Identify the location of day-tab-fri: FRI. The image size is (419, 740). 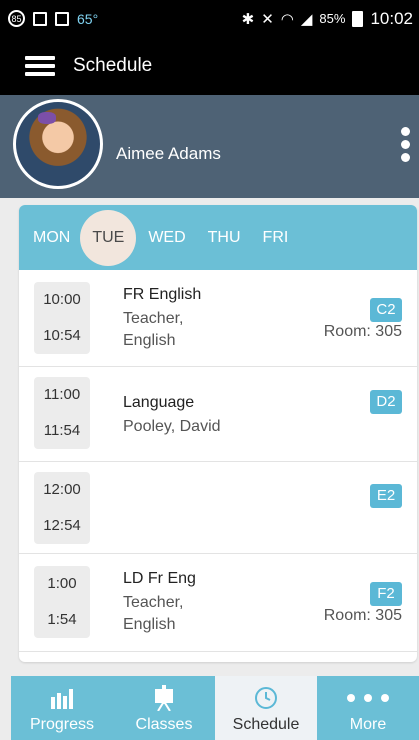
(276, 238).